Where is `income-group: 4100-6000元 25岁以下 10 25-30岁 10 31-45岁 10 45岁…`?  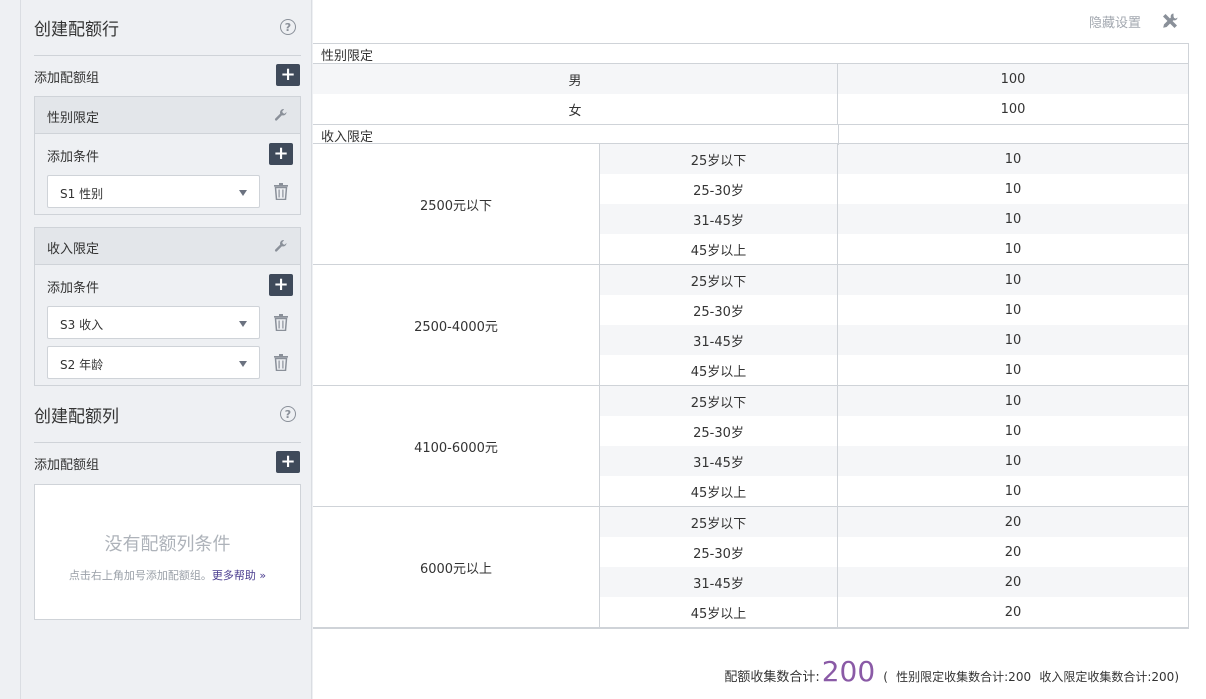 income-group: 4100-6000元 25岁以下 10 25-30岁 10 31-45岁 10 45岁… is located at coordinates (750, 445).